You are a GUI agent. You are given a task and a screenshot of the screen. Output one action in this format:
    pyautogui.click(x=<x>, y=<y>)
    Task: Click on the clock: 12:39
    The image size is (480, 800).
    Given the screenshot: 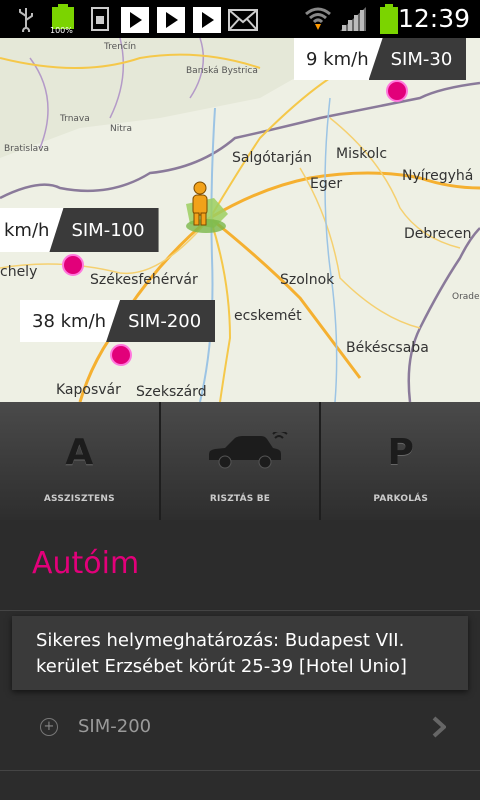 What is the action you would take?
    pyautogui.click(x=433, y=18)
    